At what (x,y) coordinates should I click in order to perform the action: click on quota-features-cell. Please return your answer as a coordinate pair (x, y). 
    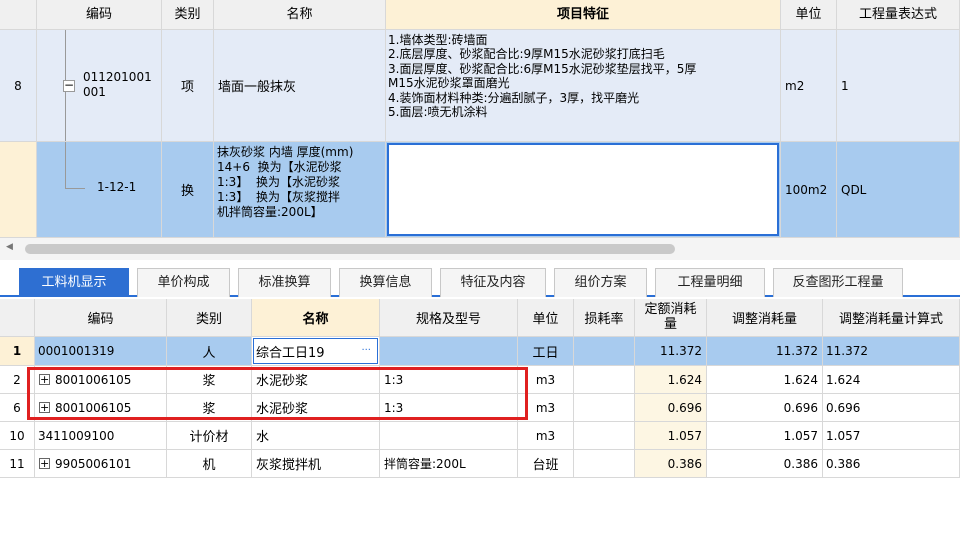
    Looking at the image, I should click on (583, 190).